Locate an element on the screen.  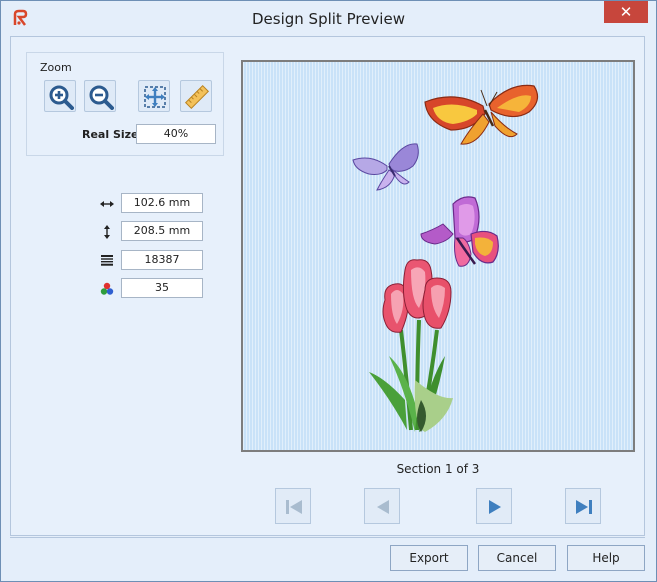
help-button: Help is located at coordinates (606, 558).